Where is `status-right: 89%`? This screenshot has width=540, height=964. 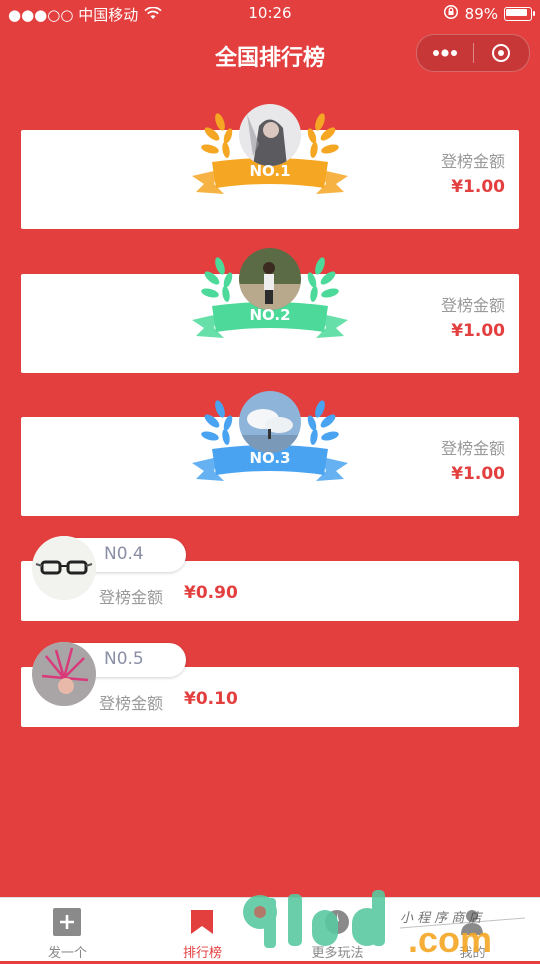 status-right: 89% is located at coordinates (489, 14).